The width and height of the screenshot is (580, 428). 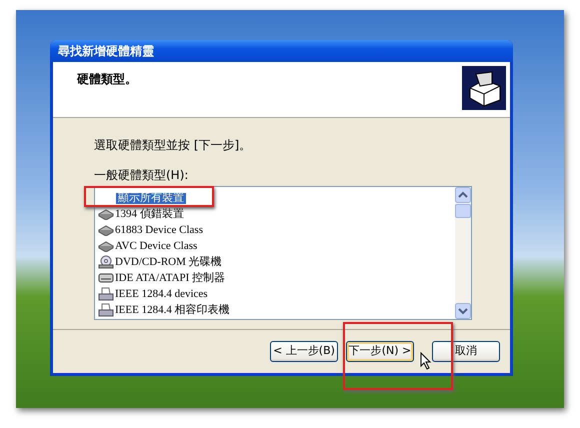 What do you see at coordinates (463, 195) in the screenshot?
I see `scroll-up-icon` at bounding box center [463, 195].